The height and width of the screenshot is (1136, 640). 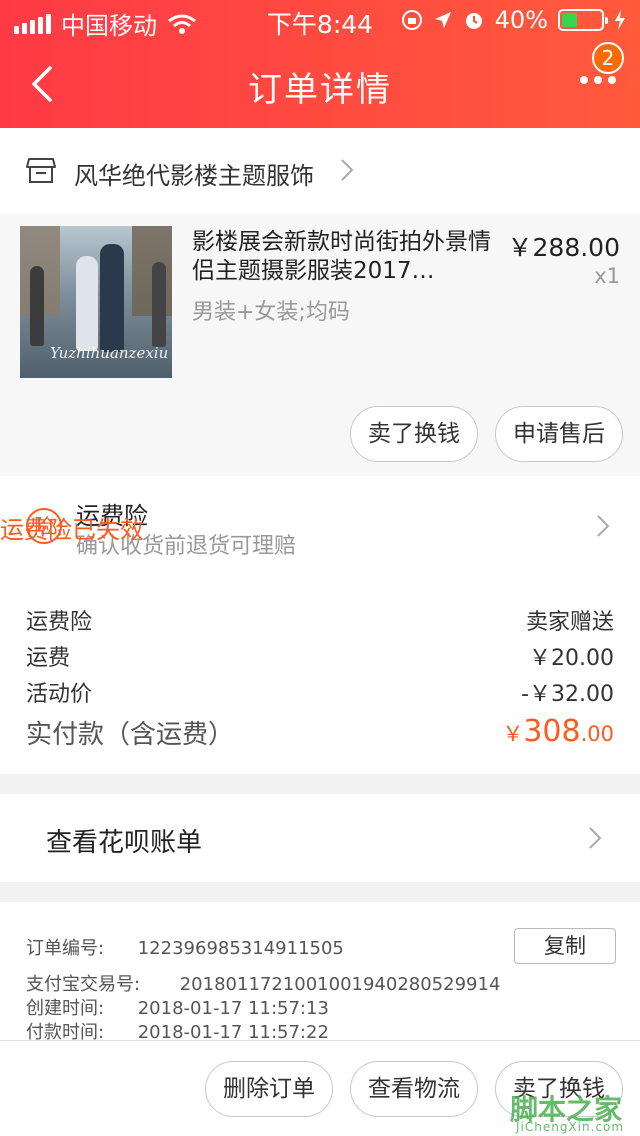 What do you see at coordinates (552, 731) in the screenshot?
I see `total-integer: 308` at bounding box center [552, 731].